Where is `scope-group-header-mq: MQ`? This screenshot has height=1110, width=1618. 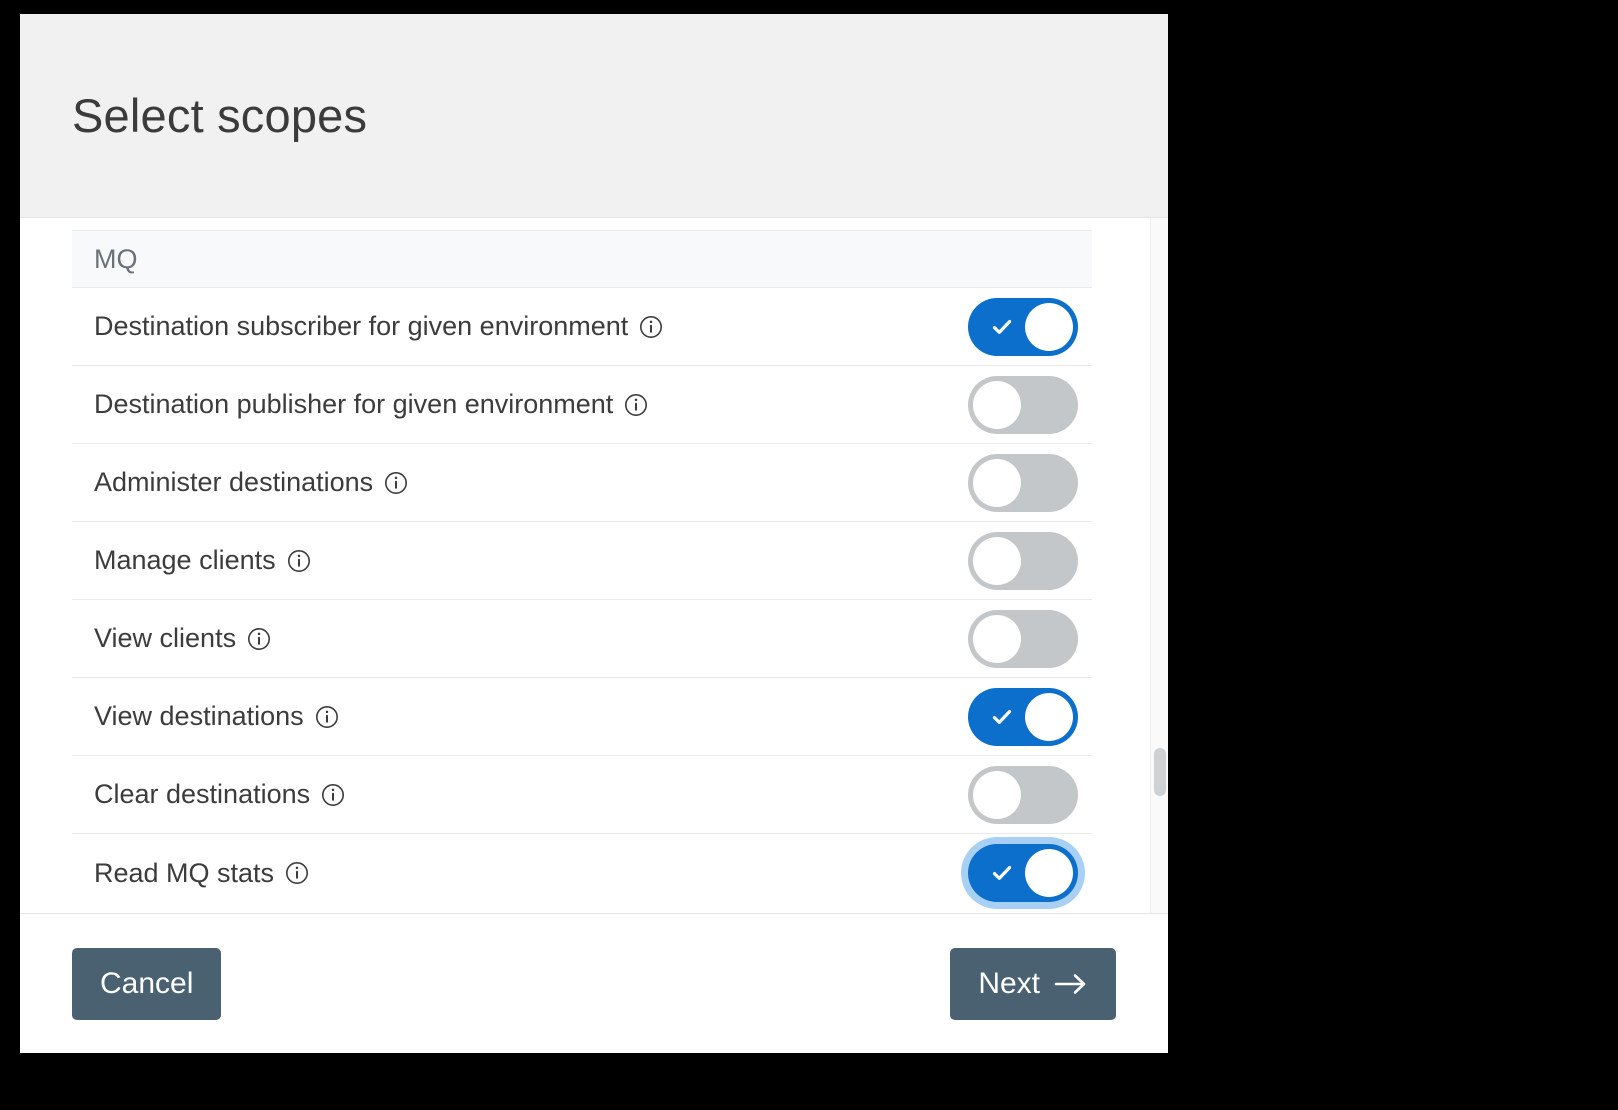 scope-group-header-mq: MQ is located at coordinates (582, 259).